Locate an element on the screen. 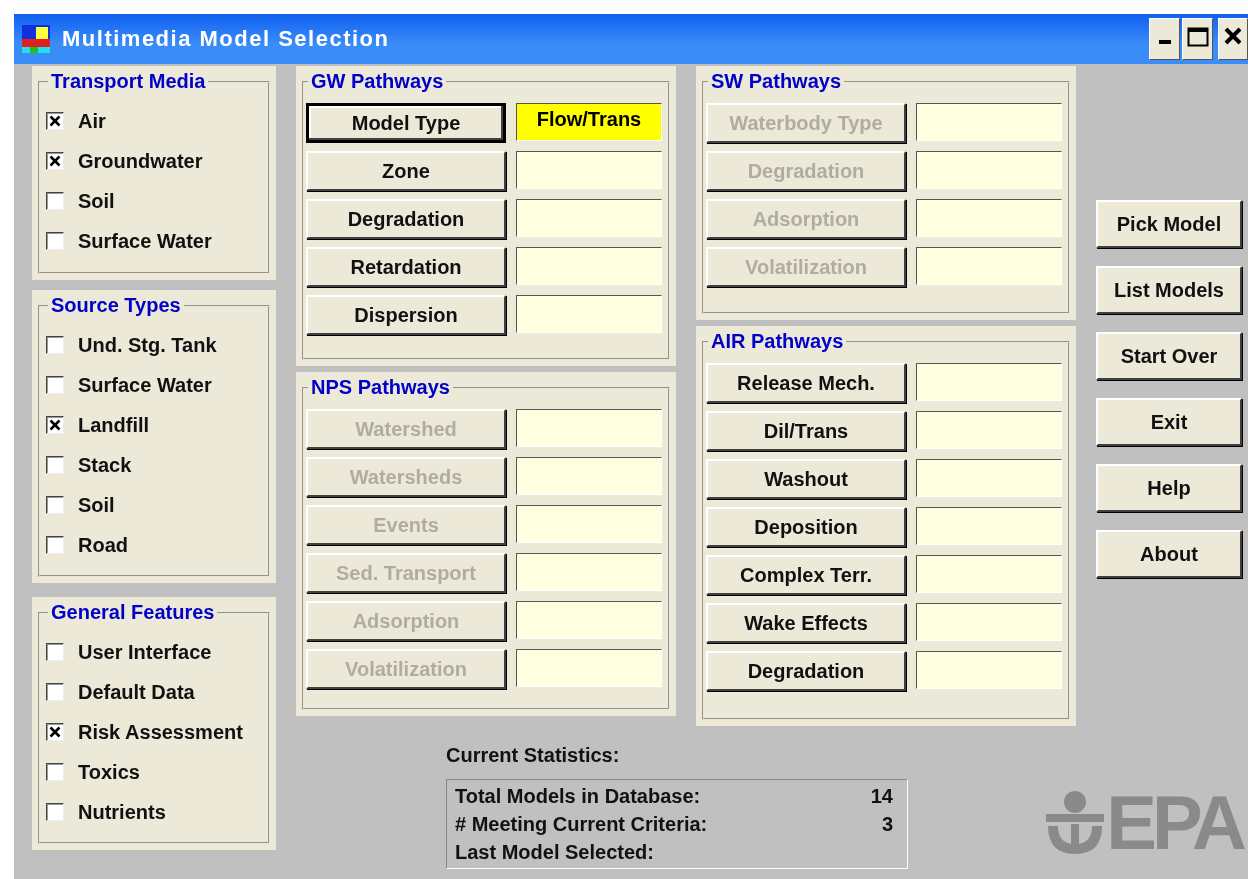  checkbox-label: Nutrients is located at coordinates (122, 812).